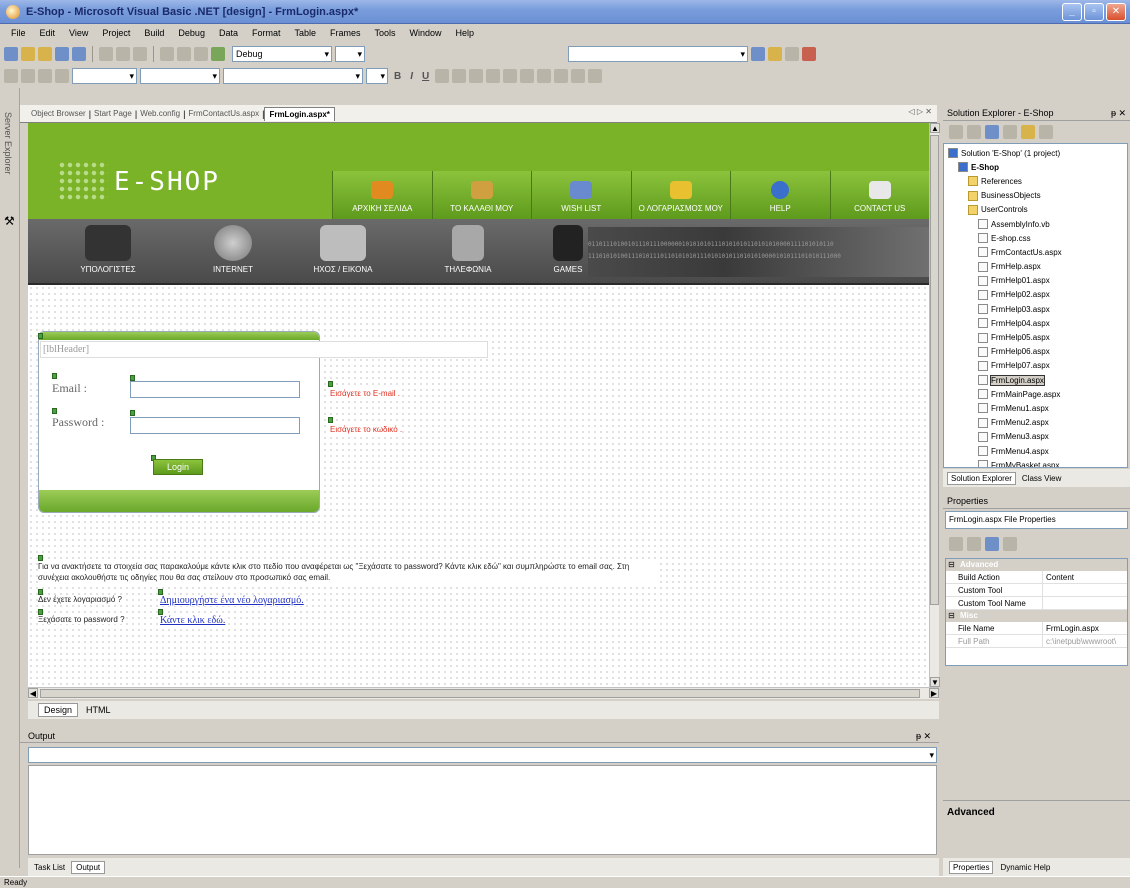 The image size is (1130, 888). I want to click on menu-build: Build, so click(154, 33).